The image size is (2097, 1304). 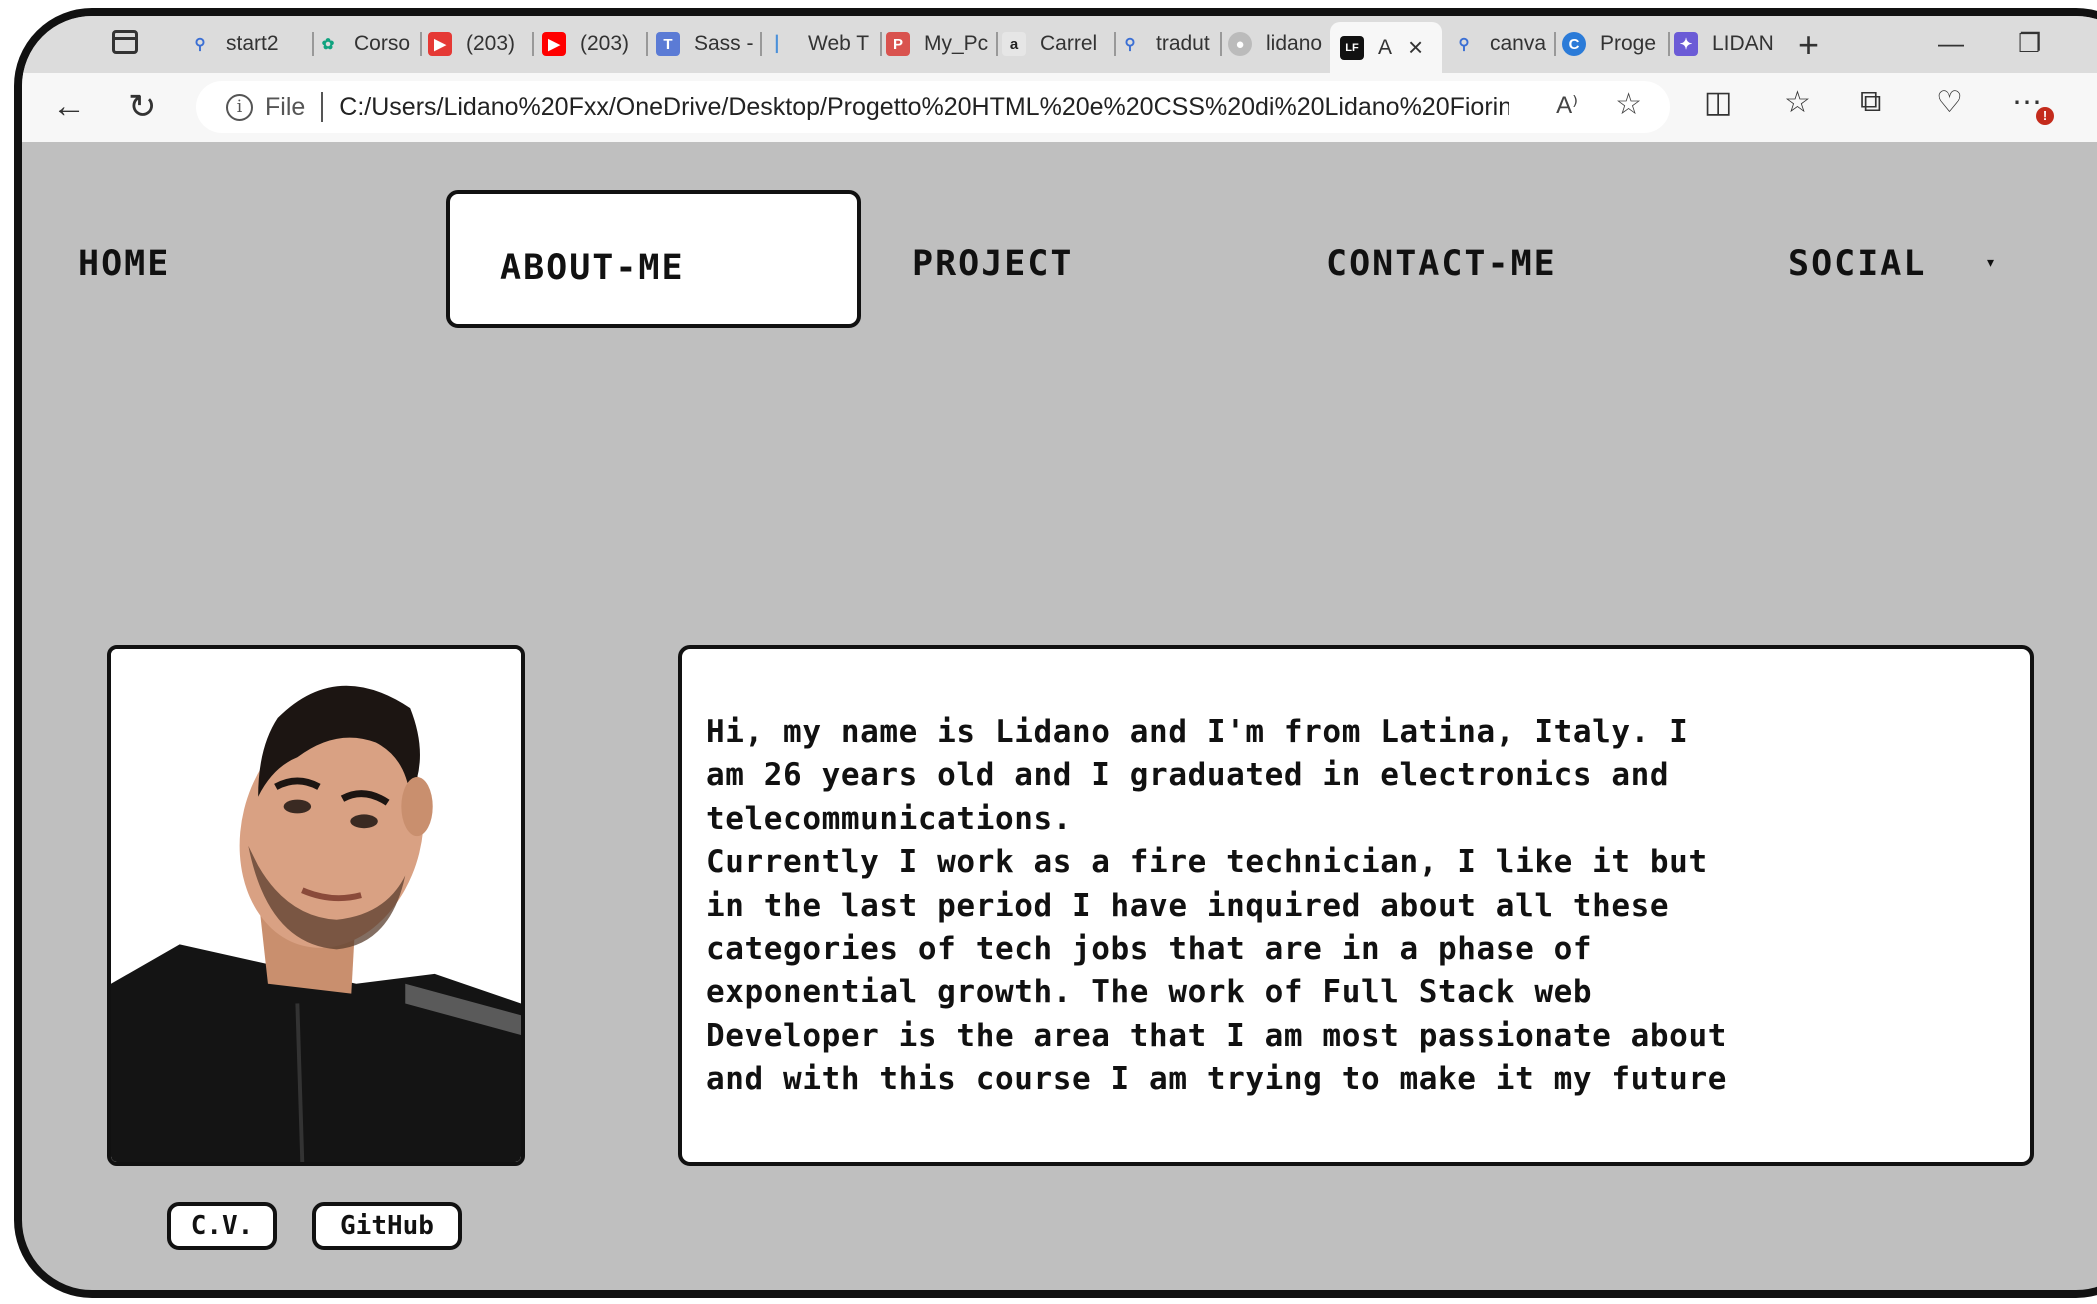 What do you see at coordinates (1949, 102) in the screenshot?
I see `browser-essentials-icon: ♡` at bounding box center [1949, 102].